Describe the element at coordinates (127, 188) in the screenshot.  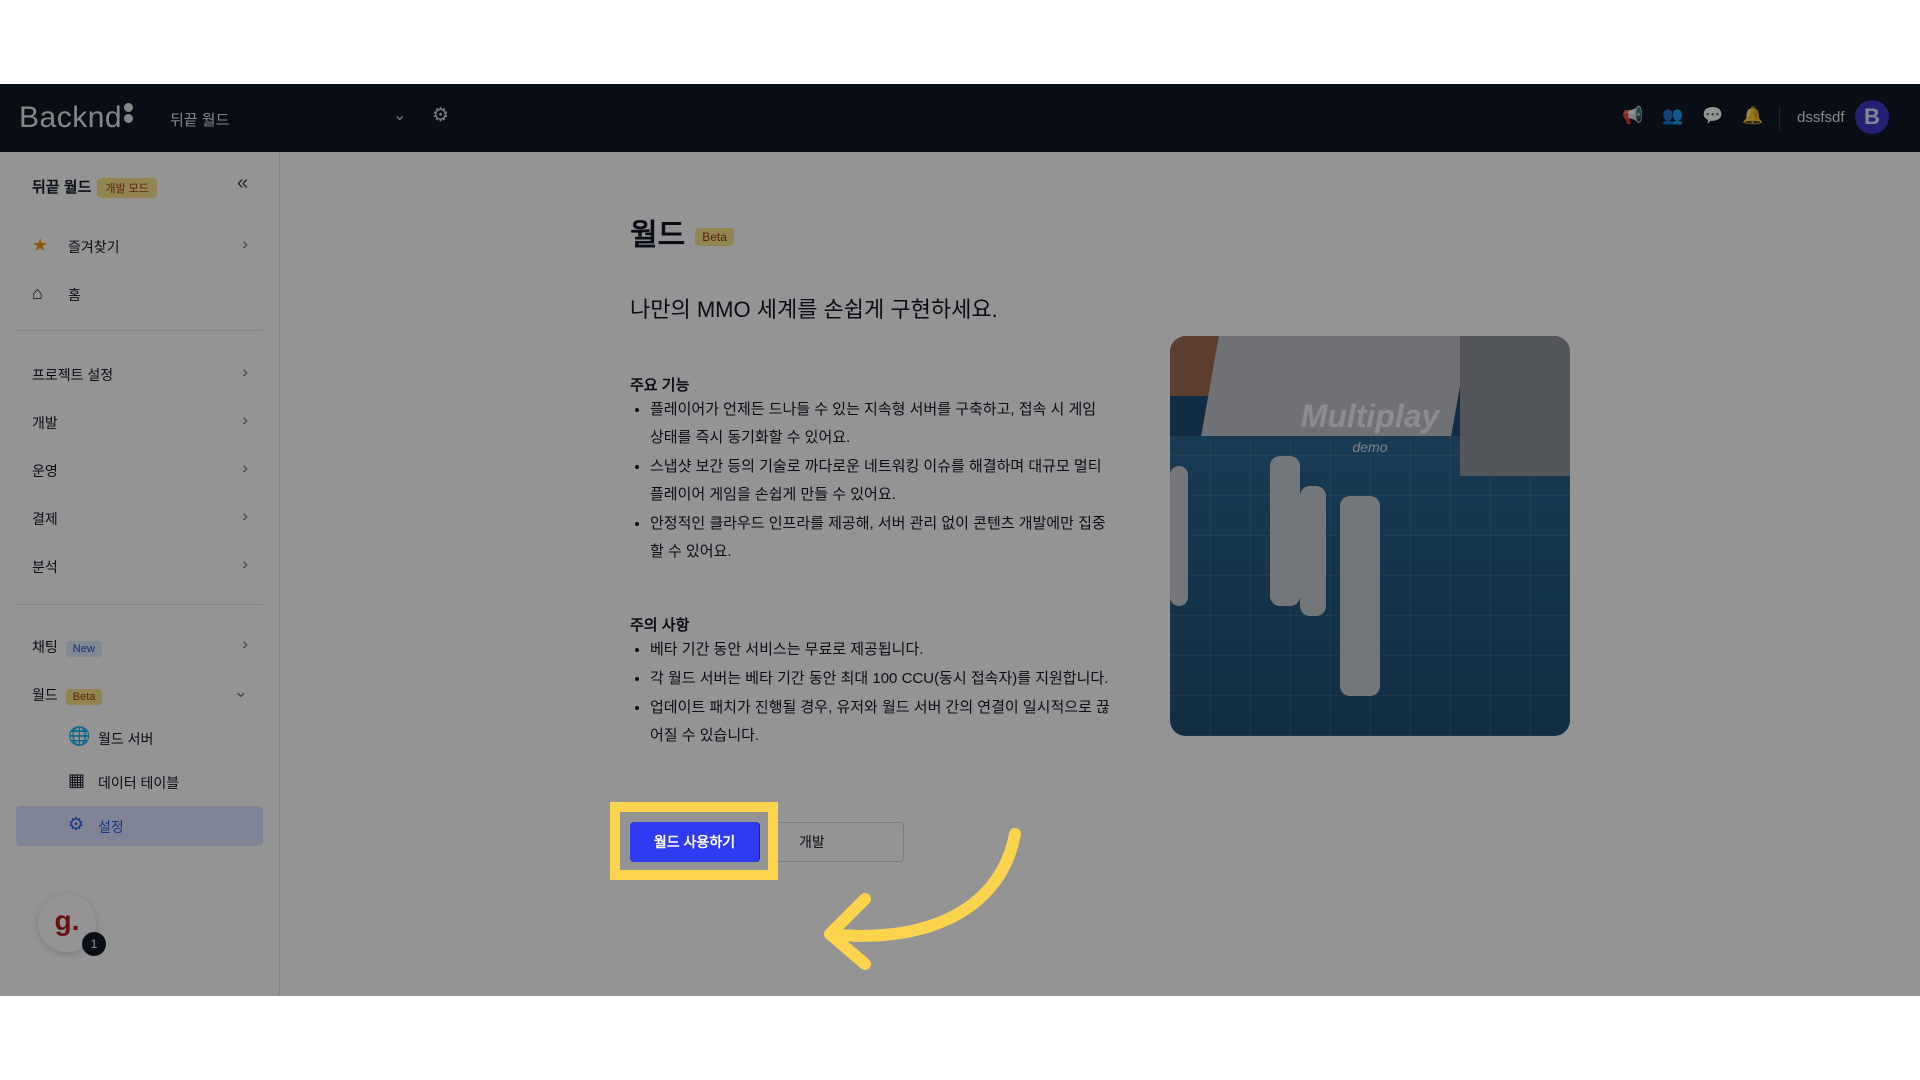
I see `mode-badge: 개발 모드` at that location.